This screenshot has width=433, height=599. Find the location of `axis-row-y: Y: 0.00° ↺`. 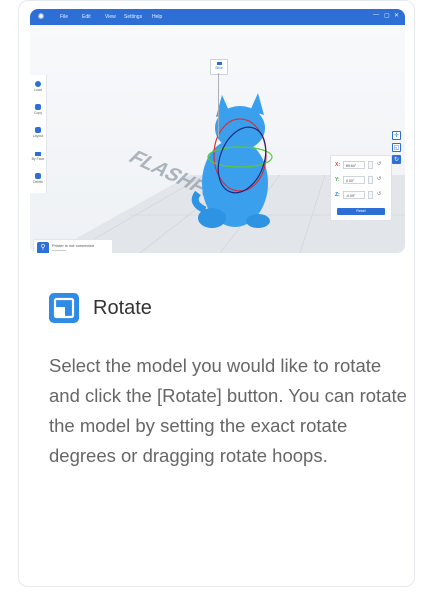

axis-row-y: Y: 0.00° ↺ is located at coordinates (362, 181).